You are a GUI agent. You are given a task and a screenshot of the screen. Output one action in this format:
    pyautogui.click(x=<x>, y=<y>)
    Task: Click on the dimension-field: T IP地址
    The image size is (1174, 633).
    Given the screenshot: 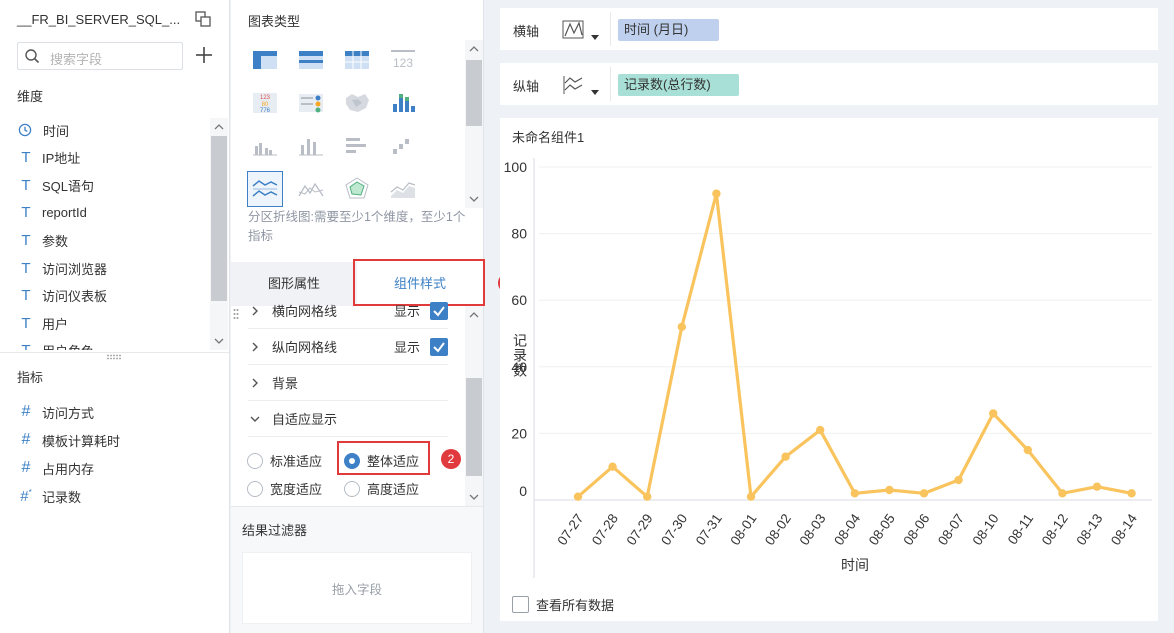 What is the action you would take?
    pyautogui.click(x=48, y=158)
    